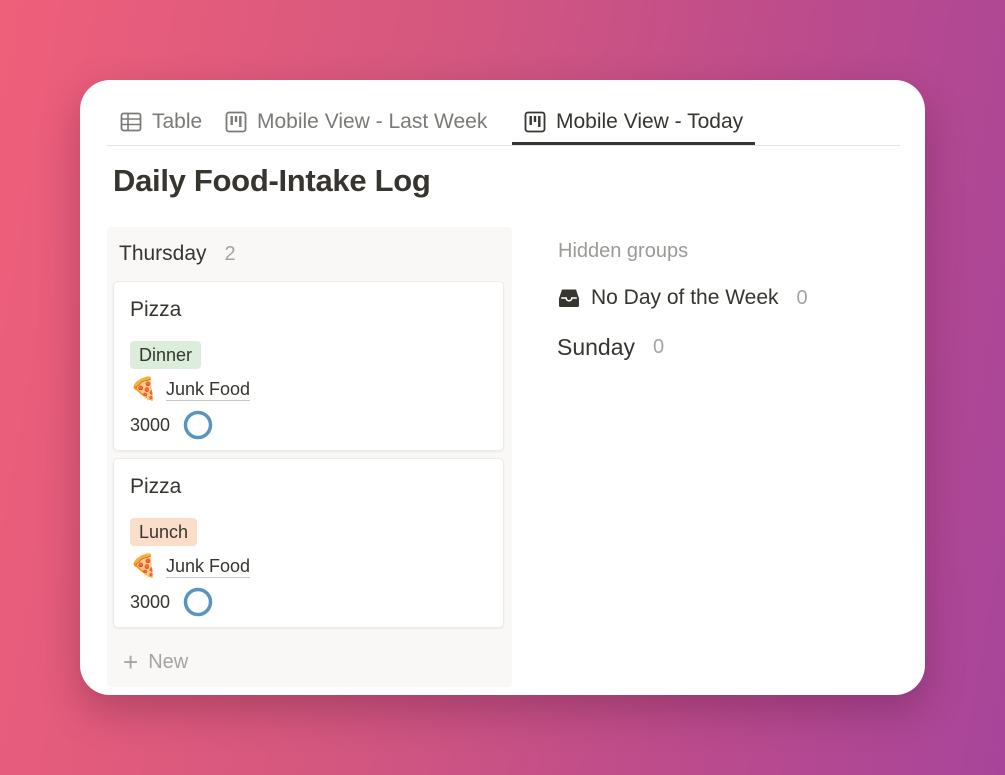 This screenshot has width=1005, height=775. I want to click on plus-icon: +, so click(131, 662).